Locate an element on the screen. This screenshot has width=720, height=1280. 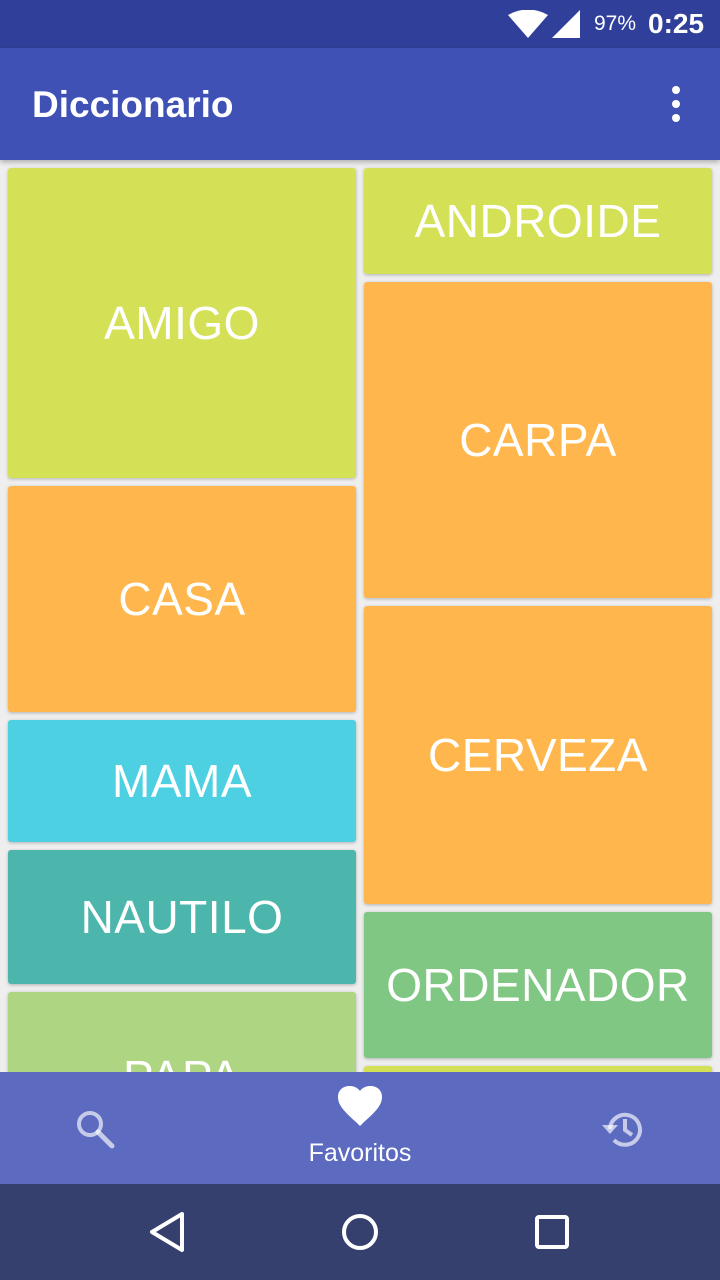
bottom-navigation: Favoritos is located at coordinates (360, 1128).